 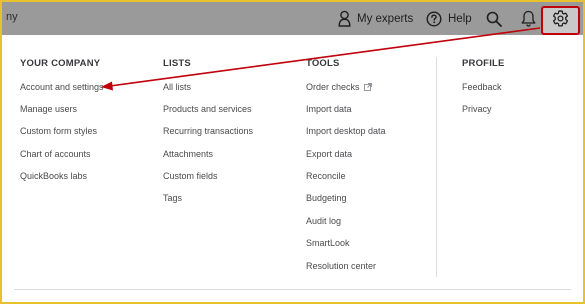 What do you see at coordinates (62, 113) in the screenshot?
I see `menu-item-manage-users: Manage users` at bounding box center [62, 113].